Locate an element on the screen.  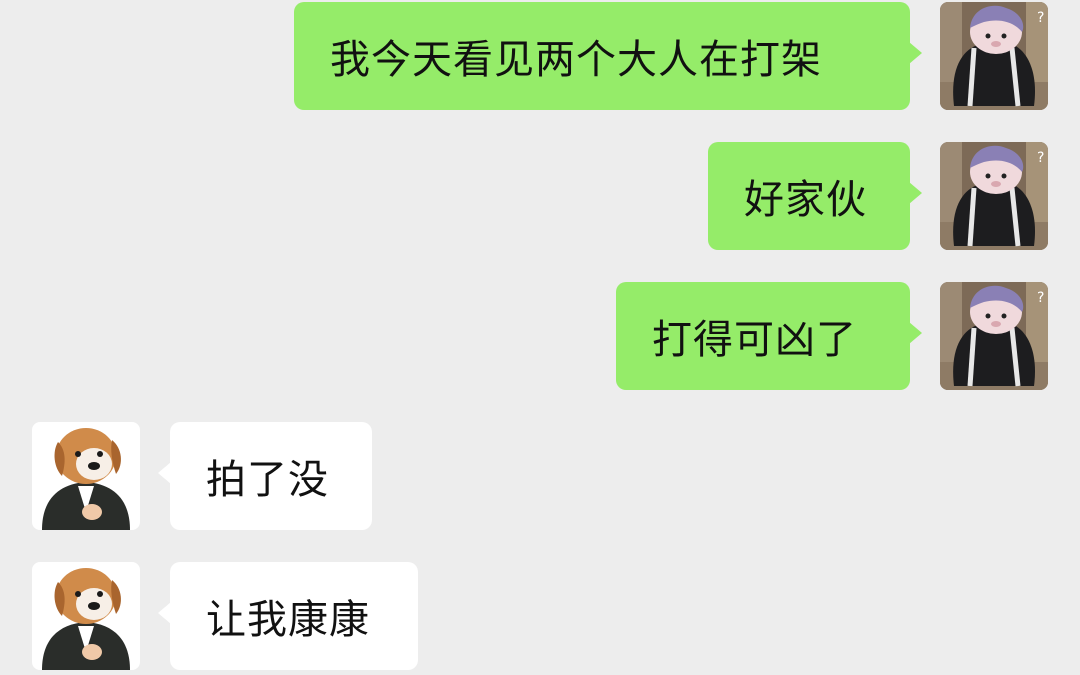
incoming-message-bubble: 让我康康 is located at coordinates (288, 616).